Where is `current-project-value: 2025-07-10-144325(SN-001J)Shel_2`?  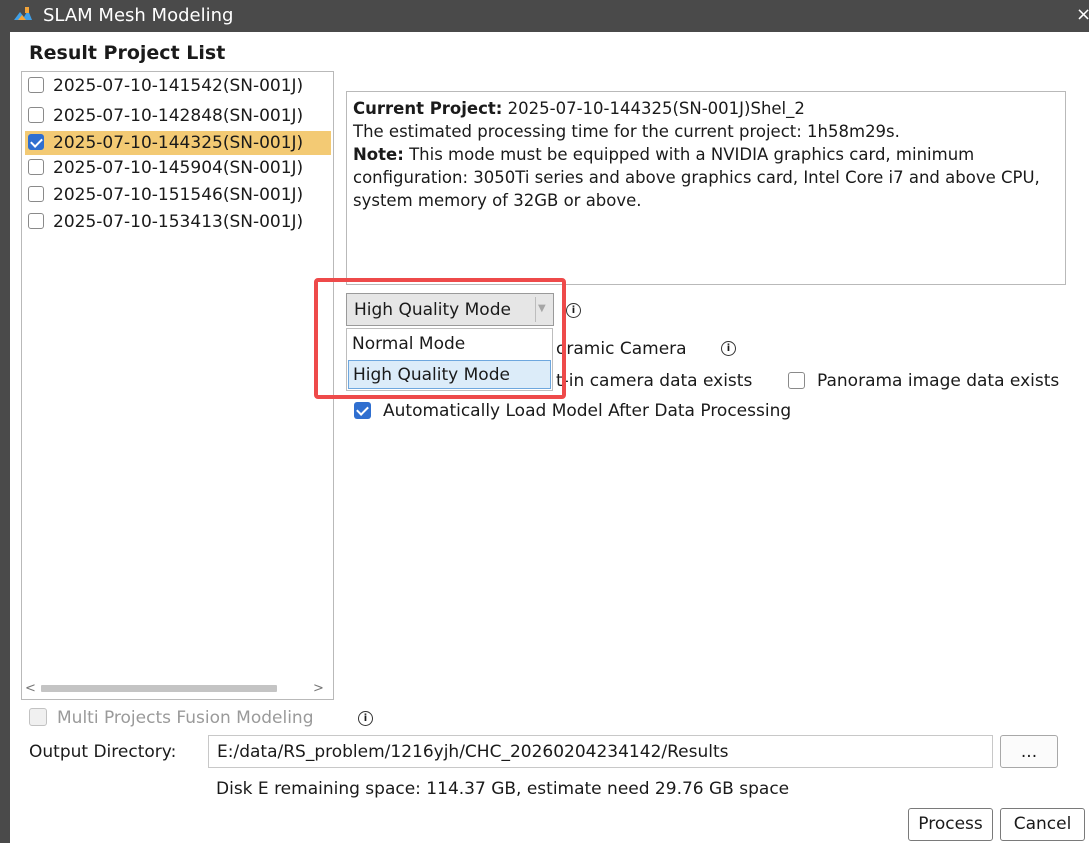
current-project-value: 2025-07-10-144325(SN-001J)Shel_2 is located at coordinates (656, 108).